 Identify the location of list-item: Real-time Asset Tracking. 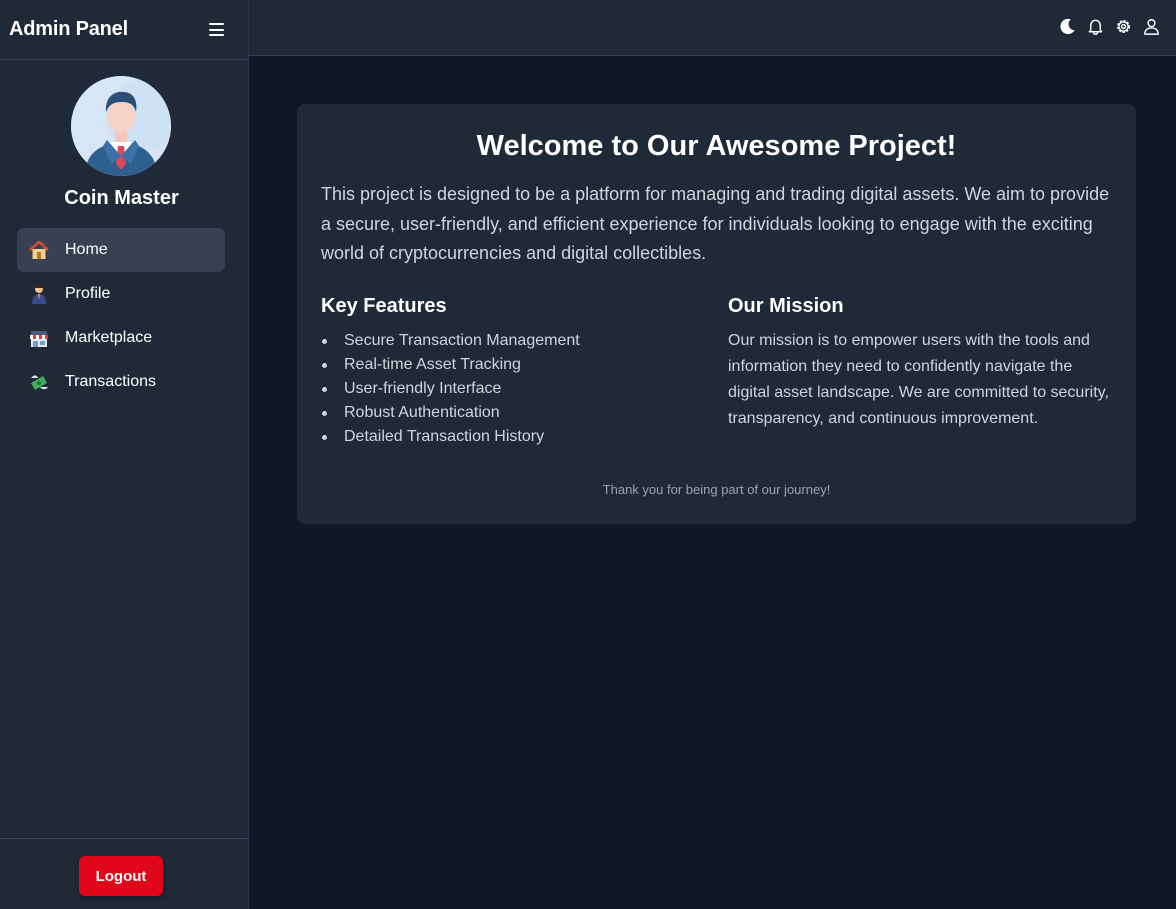
(450, 365).